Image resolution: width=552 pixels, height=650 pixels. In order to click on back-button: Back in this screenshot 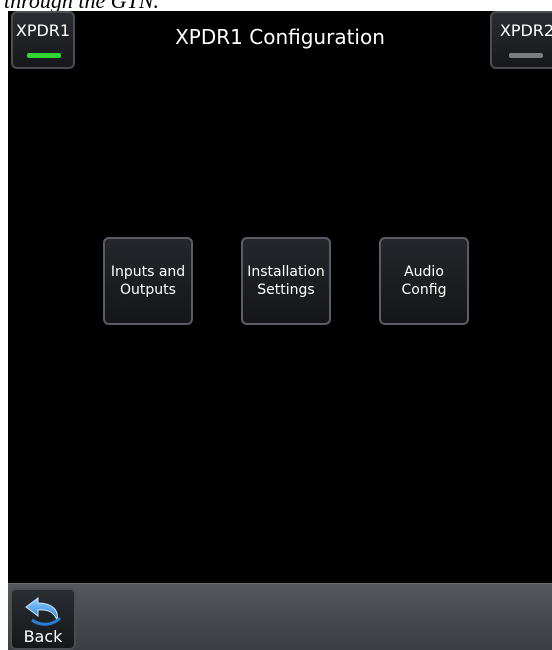, I will do `click(43, 619)`.